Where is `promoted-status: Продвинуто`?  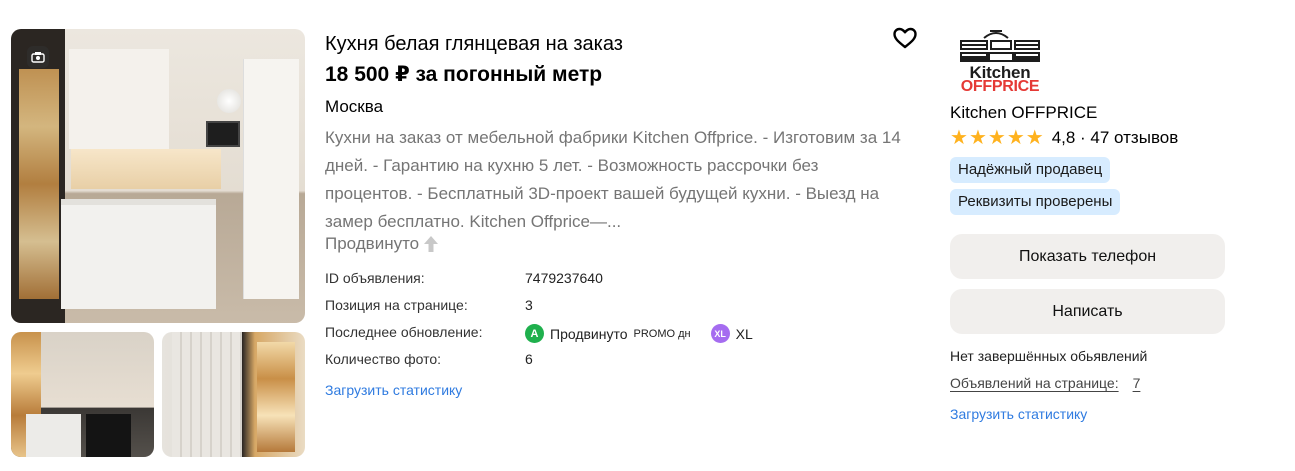
promoted-status: Продвинуто is located at coordinates (382, 244).